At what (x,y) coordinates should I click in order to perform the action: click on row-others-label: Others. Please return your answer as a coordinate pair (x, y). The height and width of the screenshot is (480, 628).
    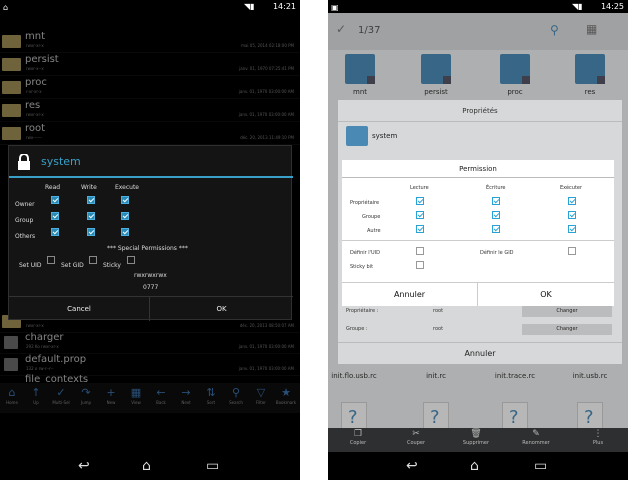
    Looking at the image, I should click on (25, 236).